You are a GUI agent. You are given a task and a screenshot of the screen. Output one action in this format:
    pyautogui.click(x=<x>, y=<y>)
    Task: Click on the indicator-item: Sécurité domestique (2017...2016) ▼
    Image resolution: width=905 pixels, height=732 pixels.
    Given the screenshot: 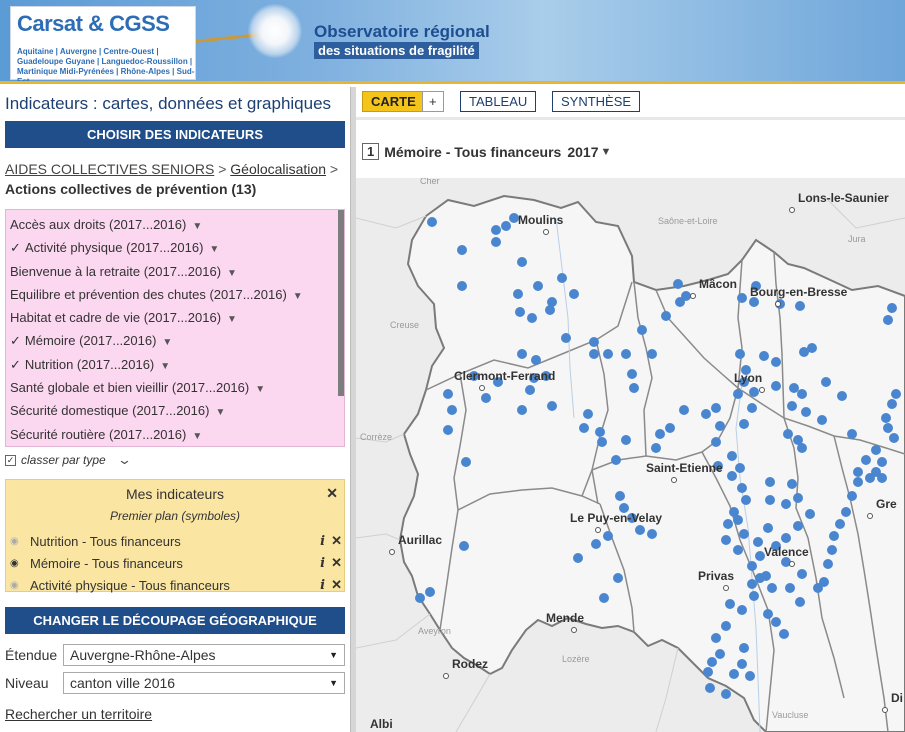 What is the action you would take?
    pyautogui.click(x=175, y=410)
    